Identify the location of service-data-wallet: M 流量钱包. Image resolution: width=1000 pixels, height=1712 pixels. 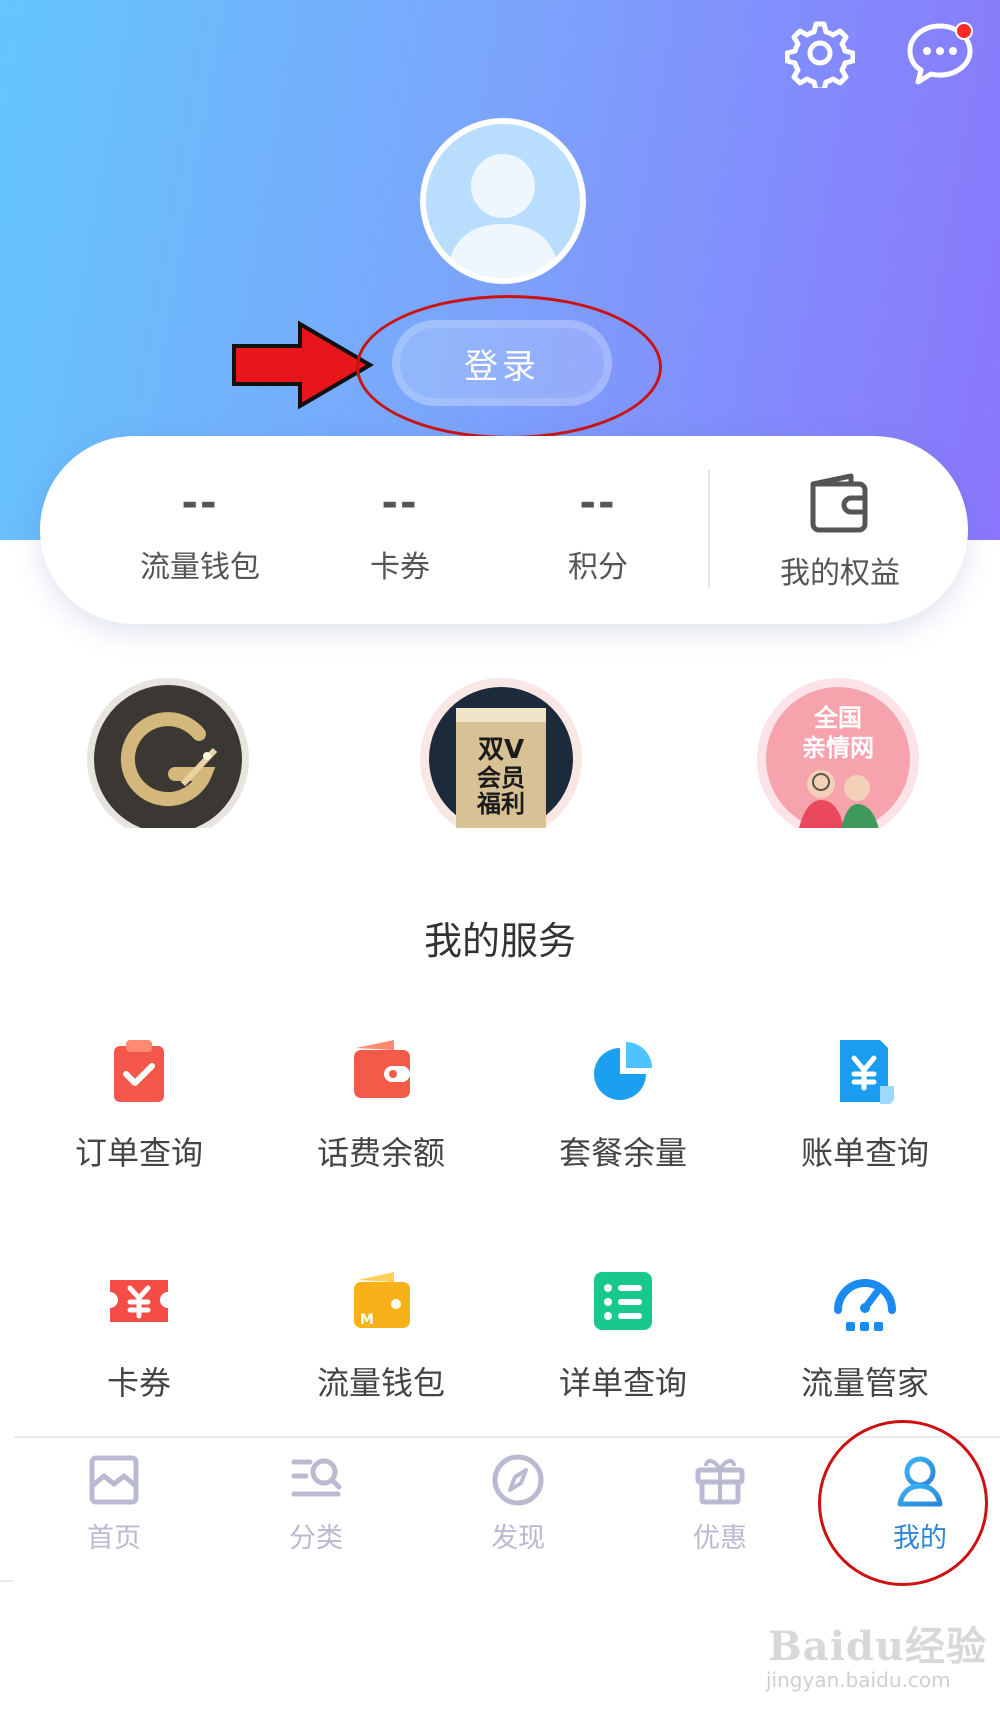
(381, 1335).